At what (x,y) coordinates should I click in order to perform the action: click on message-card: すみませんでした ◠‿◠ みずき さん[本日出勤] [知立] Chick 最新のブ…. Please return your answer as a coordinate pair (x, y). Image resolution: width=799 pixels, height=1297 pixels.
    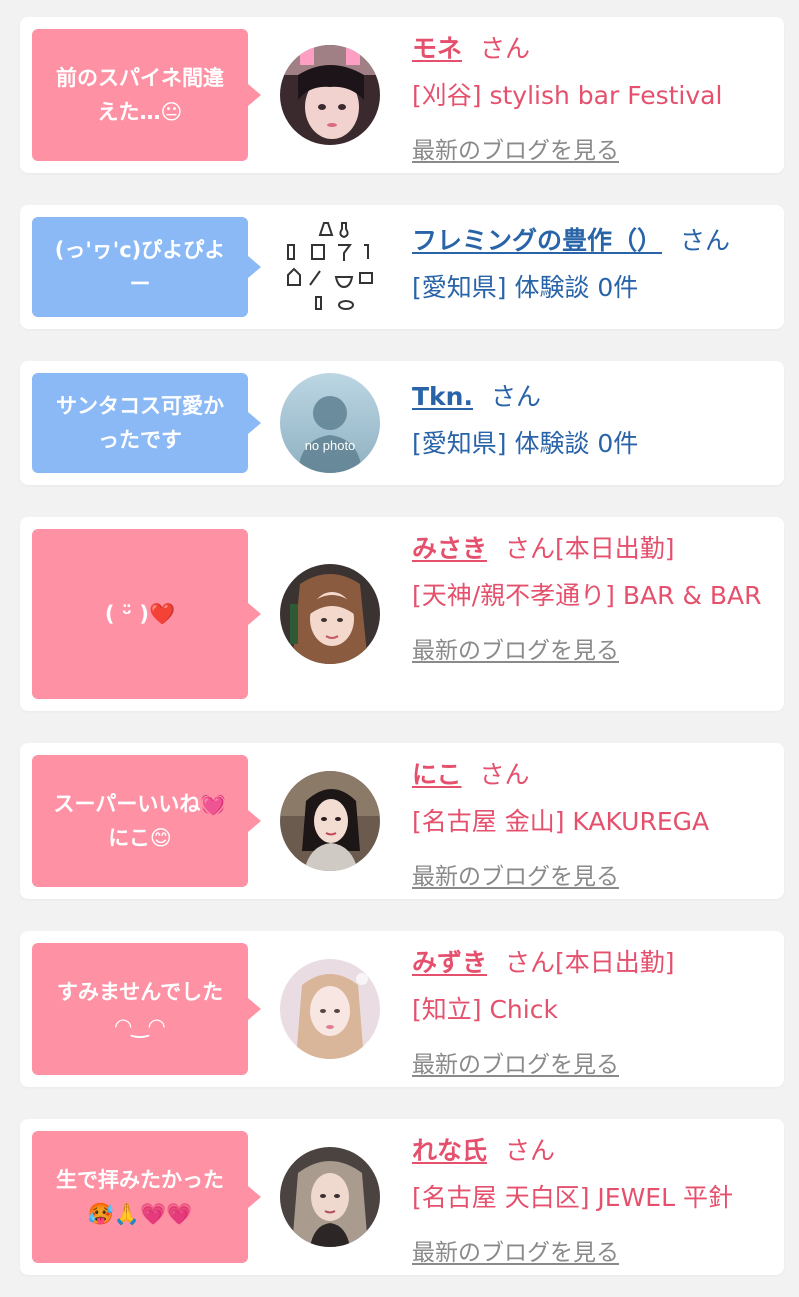
    Looking at the image, I should click on (402, 1009).